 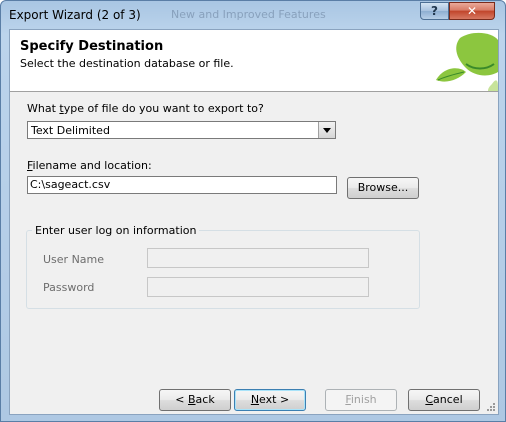 I want to click on next-button: Next >, so click(x=270, y=400).